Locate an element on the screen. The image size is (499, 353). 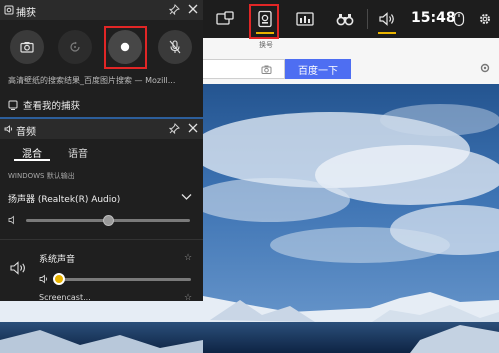
speaker-muted-icon is located at coordinates (14, 220).